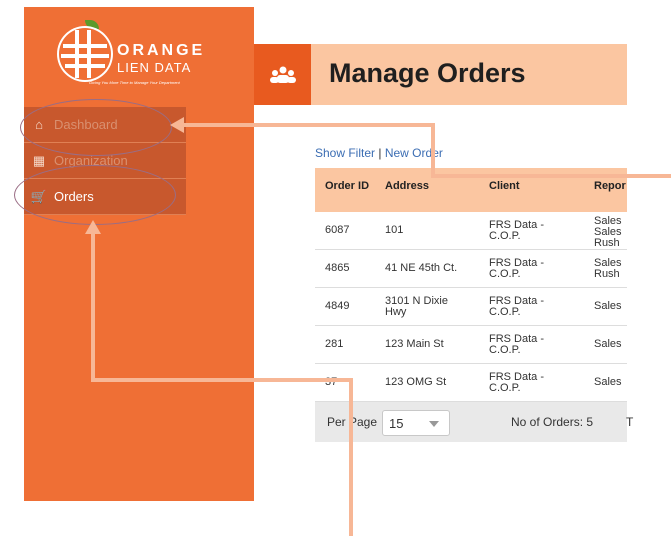 Image resolution: width=671 pixels, height=536 pixels. Describe the element at coordinates (85, 54) in the screenshot. I see `globe-icon` at that location.